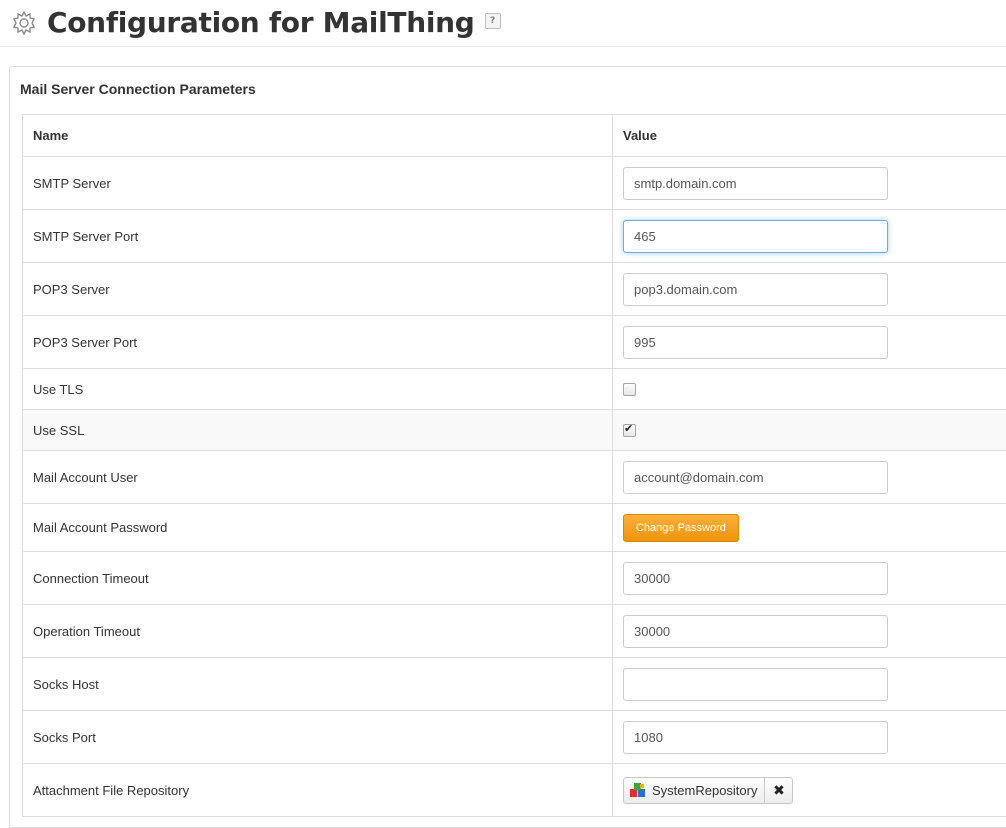  Describe the element at coordinates (809, 430) in the screenshot. I see `value-cell: ✔` at that location.